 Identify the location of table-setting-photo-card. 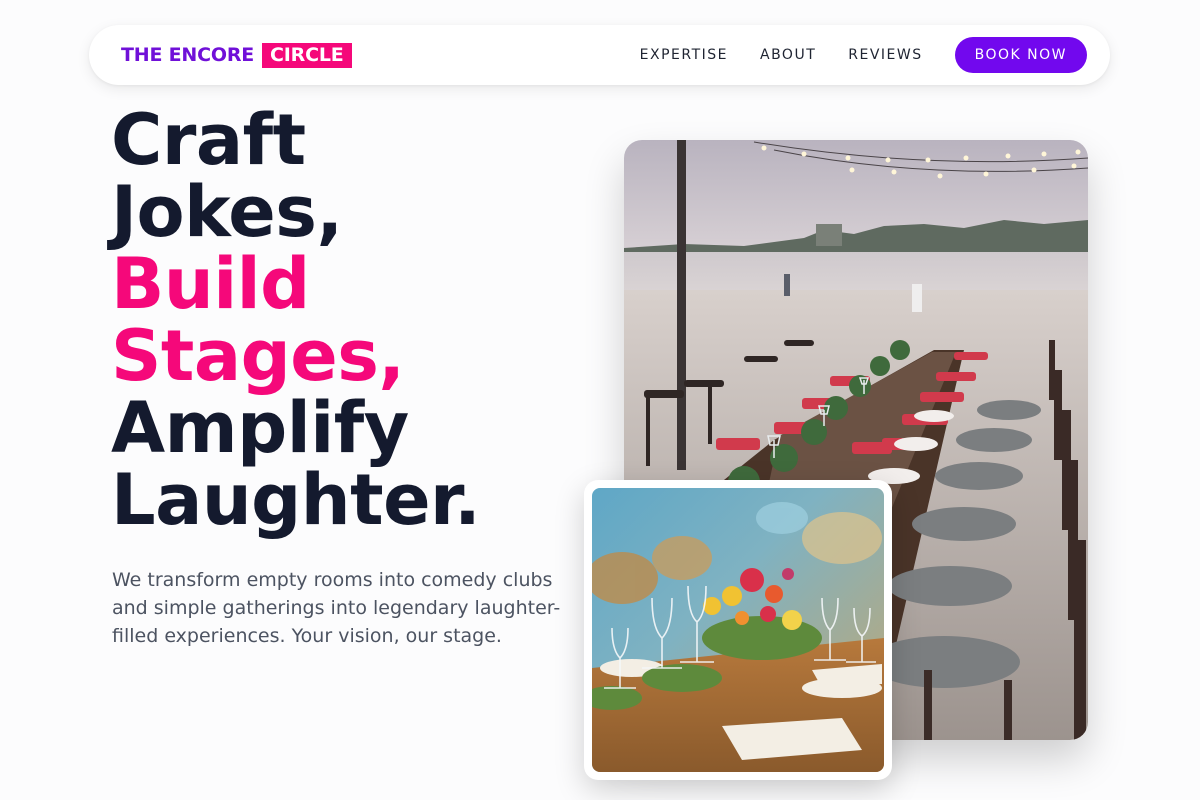
(738, 630).